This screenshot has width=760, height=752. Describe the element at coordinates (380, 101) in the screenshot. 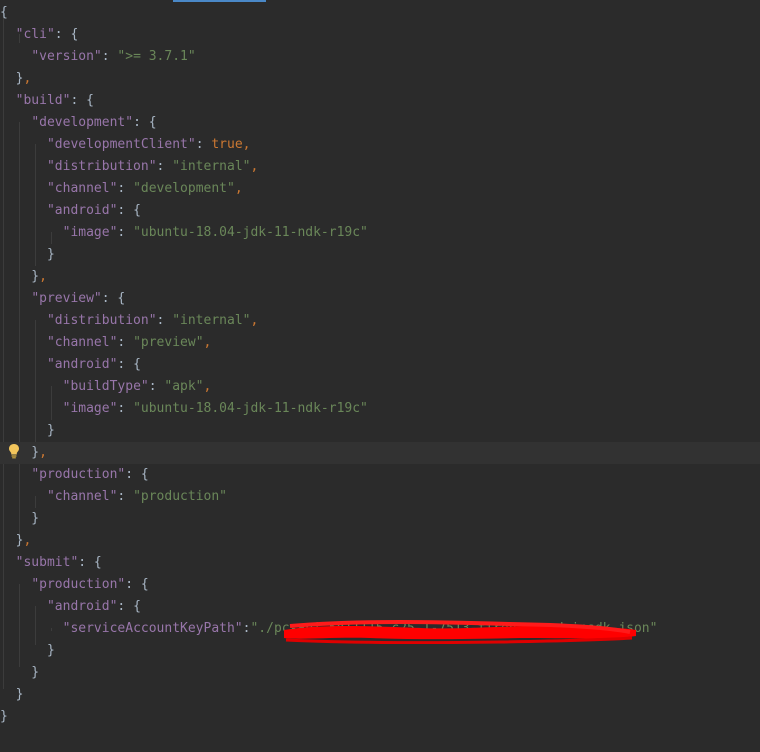

I see `code-line: "build": {` at that location.